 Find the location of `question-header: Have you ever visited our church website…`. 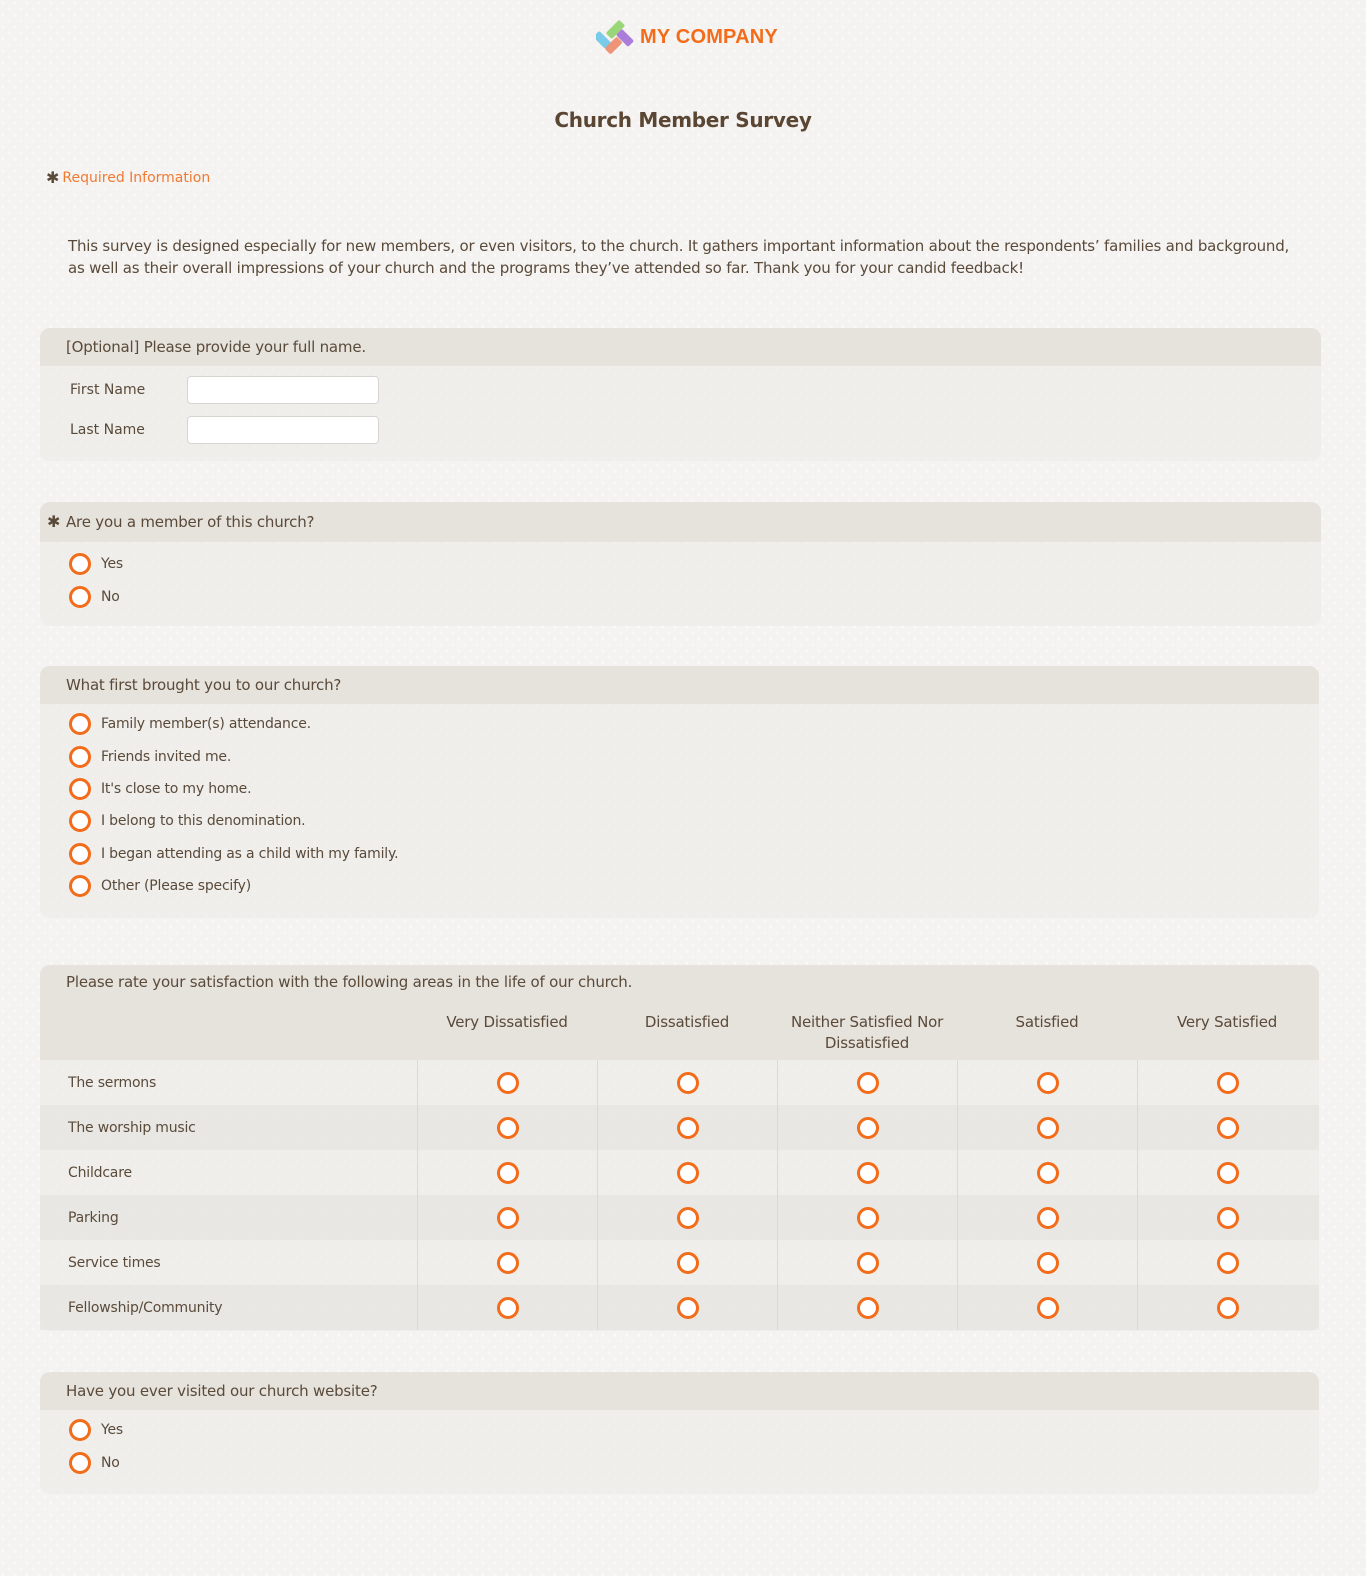

question-header: Have you ever visited our church website… is located at coordinates (679, 1391).